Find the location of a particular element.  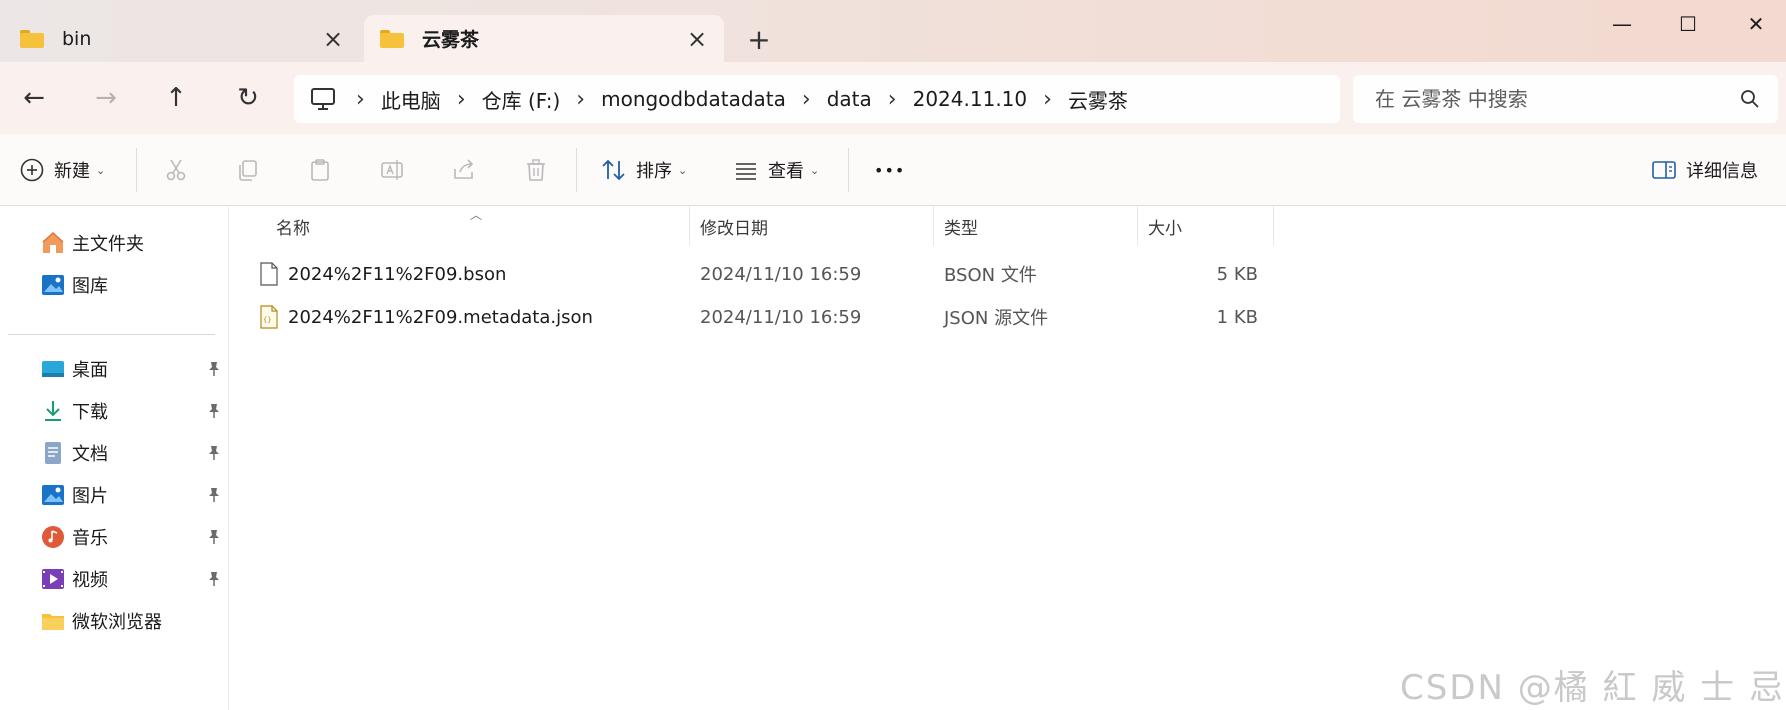

file-size: 1 KB is located at coordinates (1237, 317).